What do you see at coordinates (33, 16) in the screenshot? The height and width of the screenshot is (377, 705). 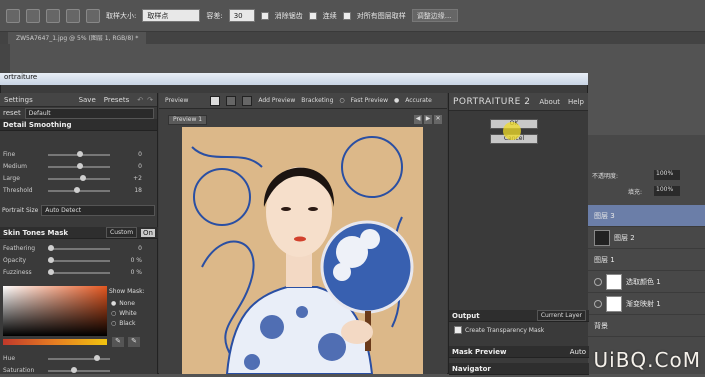 I see `new-selection-icon` at bounding box center [33, 16].